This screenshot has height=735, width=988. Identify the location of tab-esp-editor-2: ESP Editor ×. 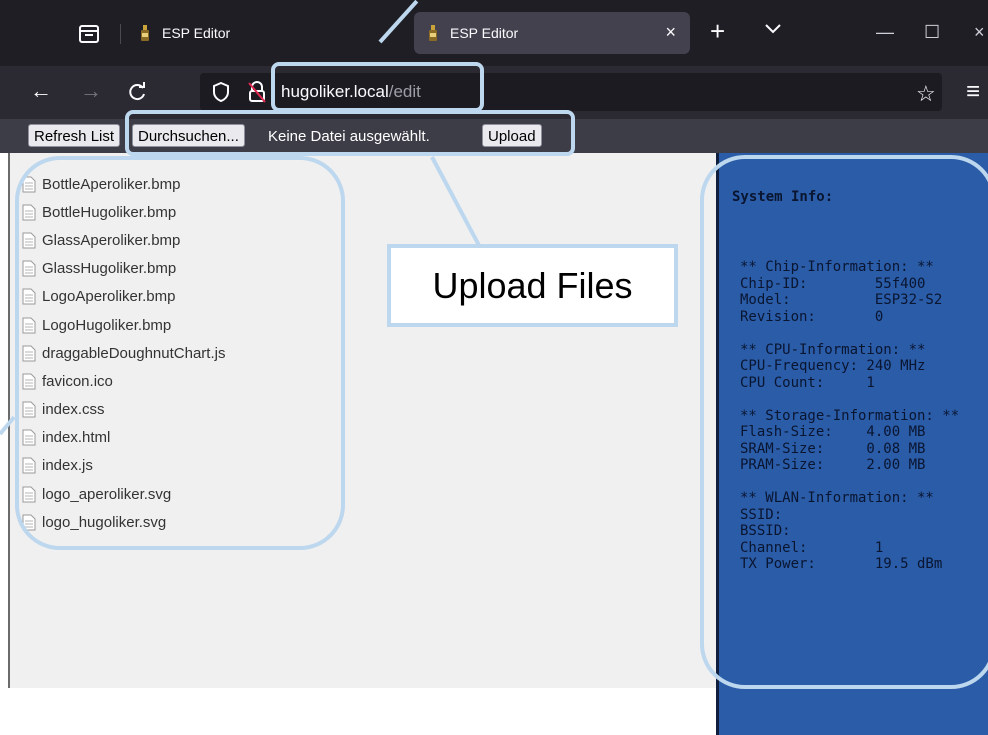
(552, 33).